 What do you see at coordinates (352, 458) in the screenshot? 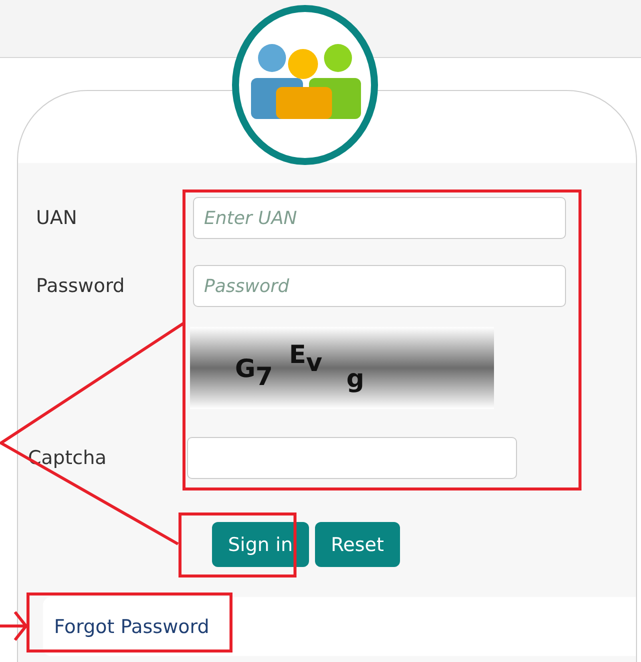
I see `captcha-field` at bounding box center [352, 458].